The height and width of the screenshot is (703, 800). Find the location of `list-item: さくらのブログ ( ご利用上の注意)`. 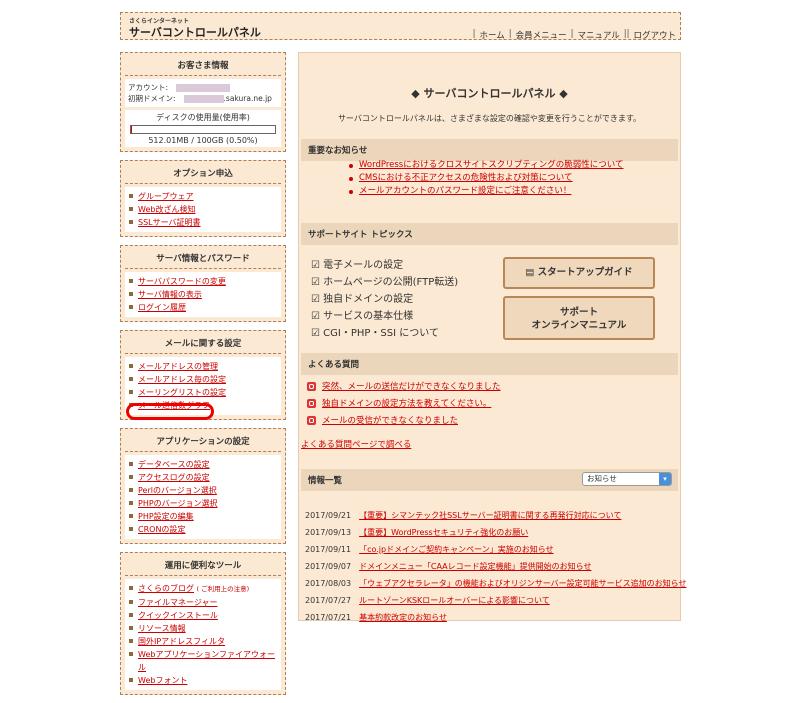

list-item: さくらのブログ ( ご利用上の注意) is located at coordinates (203, 589).